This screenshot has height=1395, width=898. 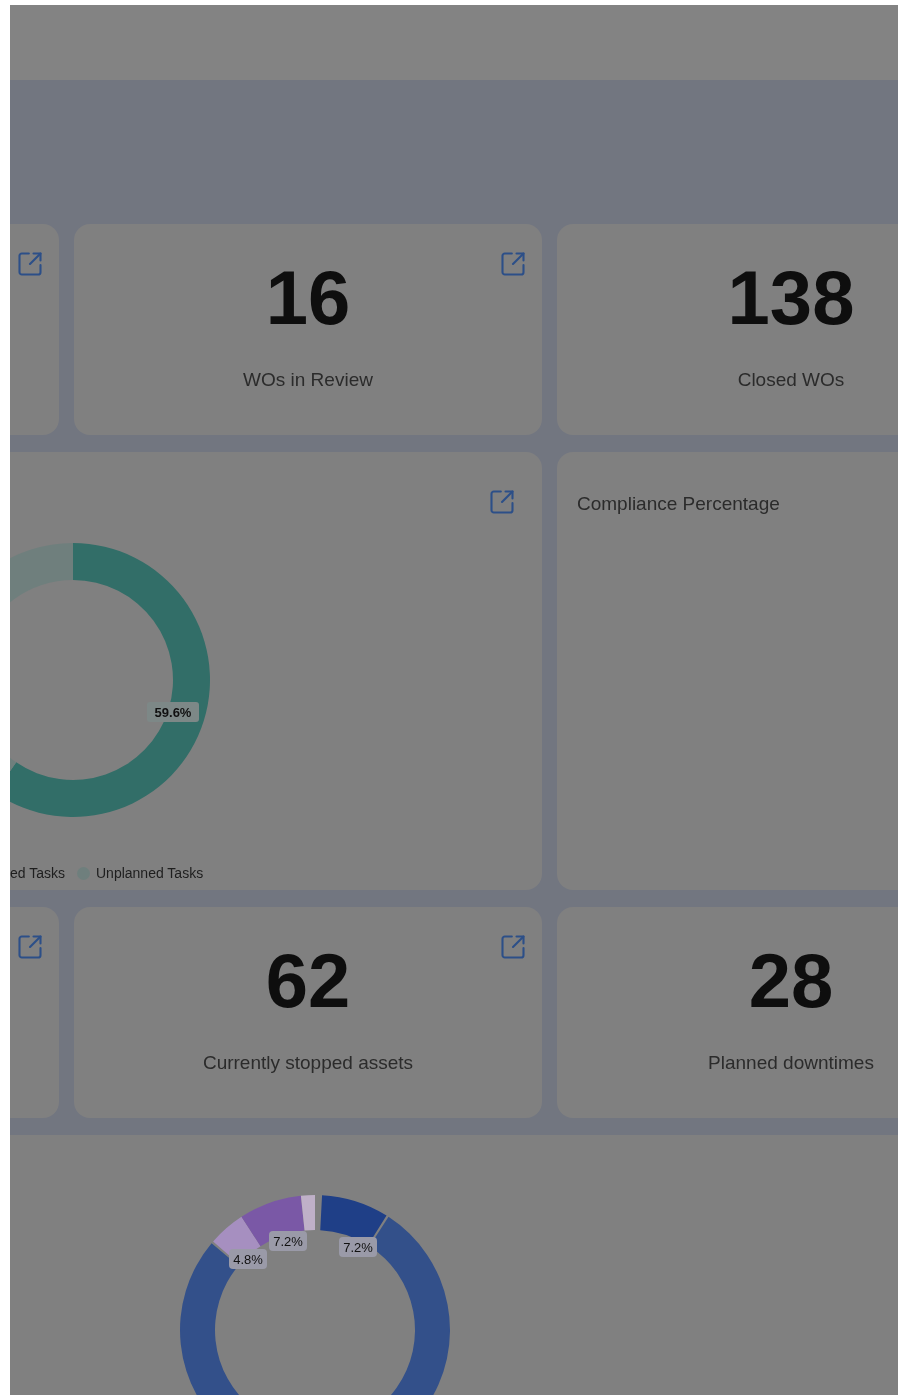 What do you see at coordinates (791, 298) in the screenshot?
I see `stat-value: 138` at bounding box center [791, 298].